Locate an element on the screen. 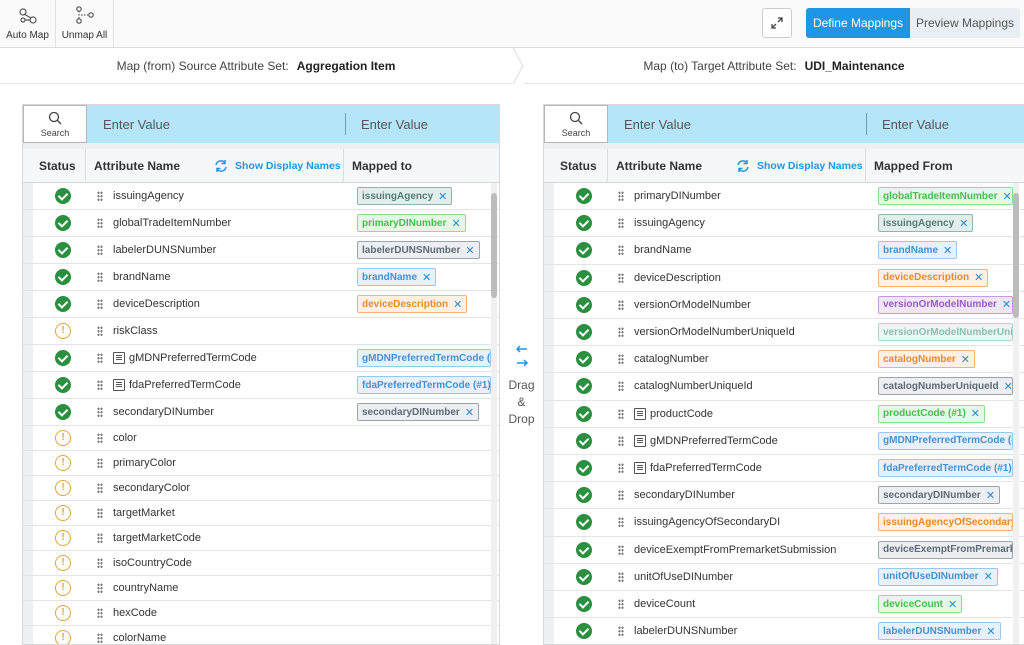 Image resolution: width=1024 pixels, height=645 pixels. mapping-tag: catalogNumberUniqueId ✕ is located at coordinates (945, 386).